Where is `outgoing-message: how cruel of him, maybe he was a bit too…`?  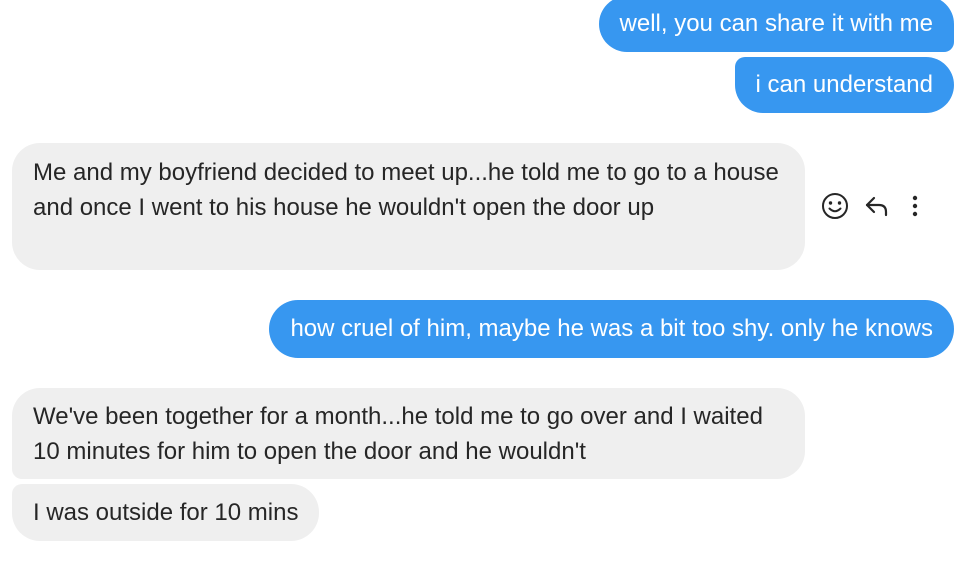 outgoing-message: how cruel of him, maybe he was a bit too… is located at coordinates (611, 329).